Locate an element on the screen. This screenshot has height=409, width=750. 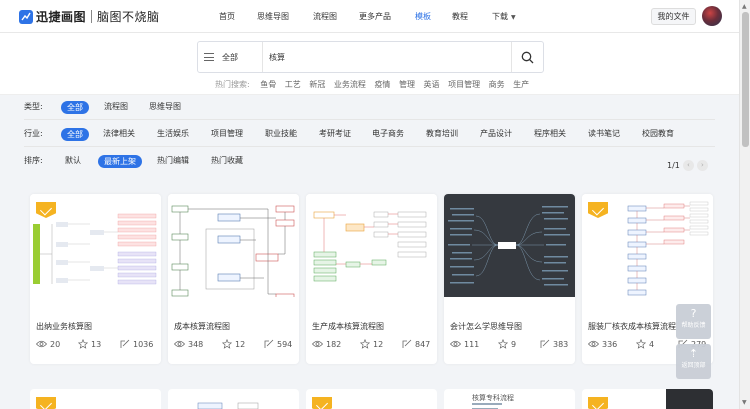
search-input is located at coordinates (387, 57).